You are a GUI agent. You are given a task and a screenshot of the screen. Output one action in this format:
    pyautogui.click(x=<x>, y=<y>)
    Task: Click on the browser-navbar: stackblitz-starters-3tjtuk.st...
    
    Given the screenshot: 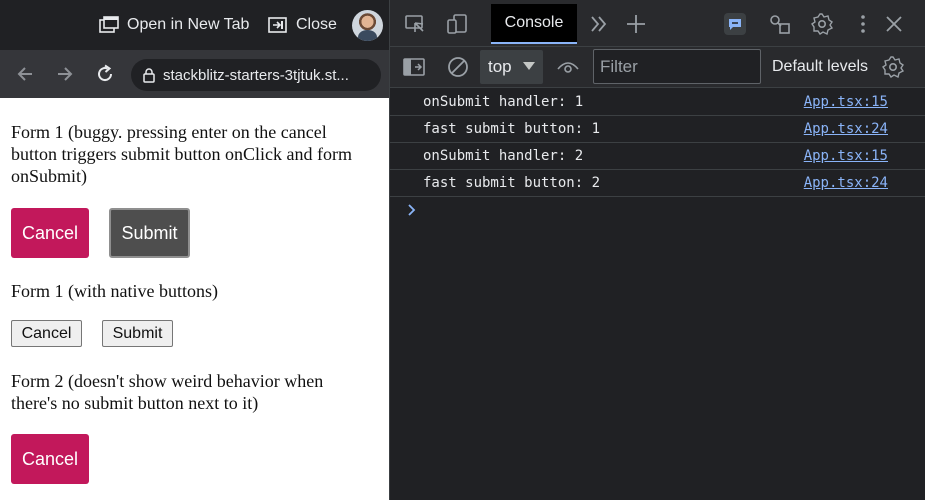 What is the action you would take?
    pyautogui.click(x=194, y=74)
    